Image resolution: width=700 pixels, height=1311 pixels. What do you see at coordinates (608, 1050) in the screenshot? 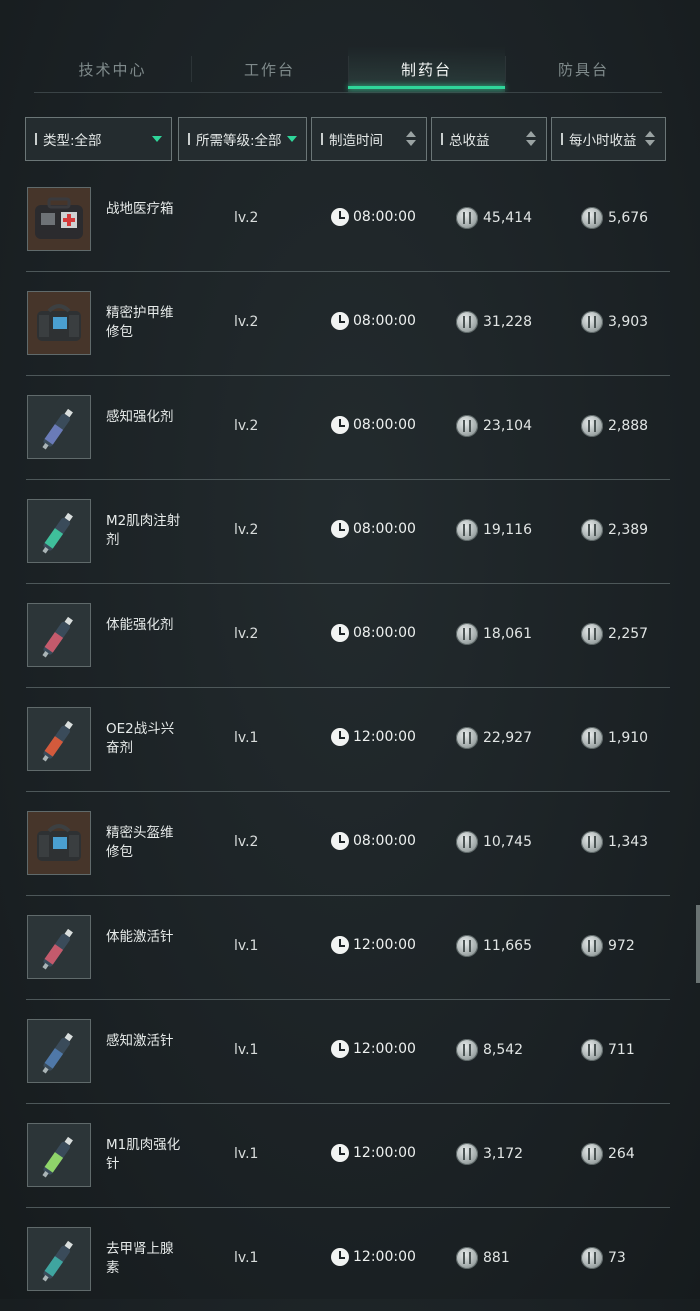
I see `hourly-profit: 711` at bounding box center [608, 1050].